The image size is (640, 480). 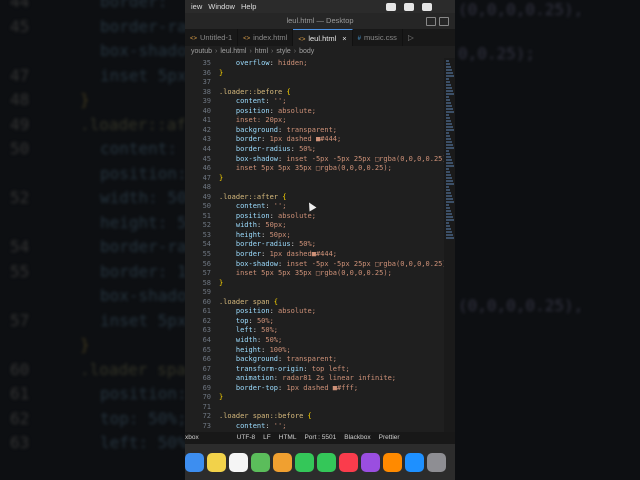 I want to click on status-item: LF, so click(x=267, y=438).